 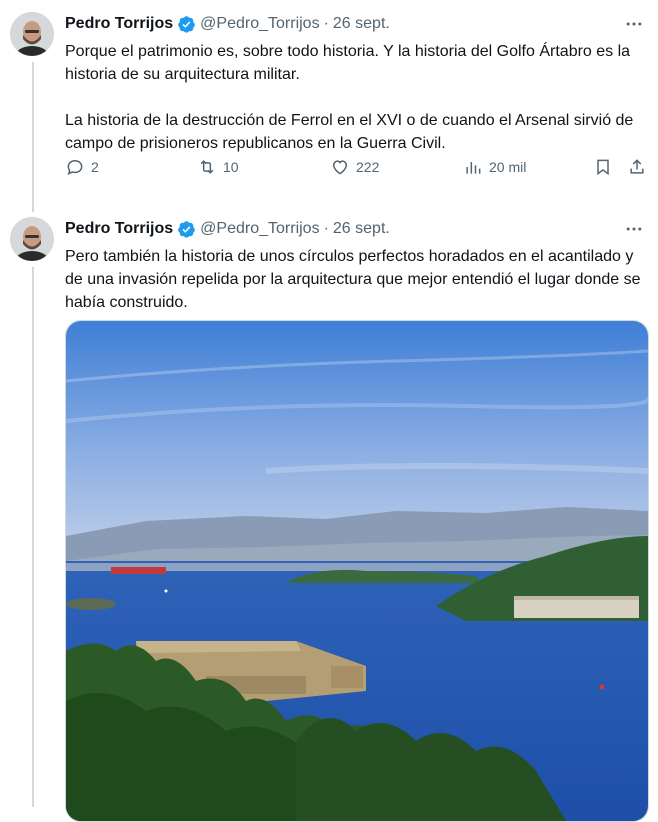 What do you see at coordinates (368, 167) in the screenshot?
I see `like-count: 222` at bounding box center [368, 167].